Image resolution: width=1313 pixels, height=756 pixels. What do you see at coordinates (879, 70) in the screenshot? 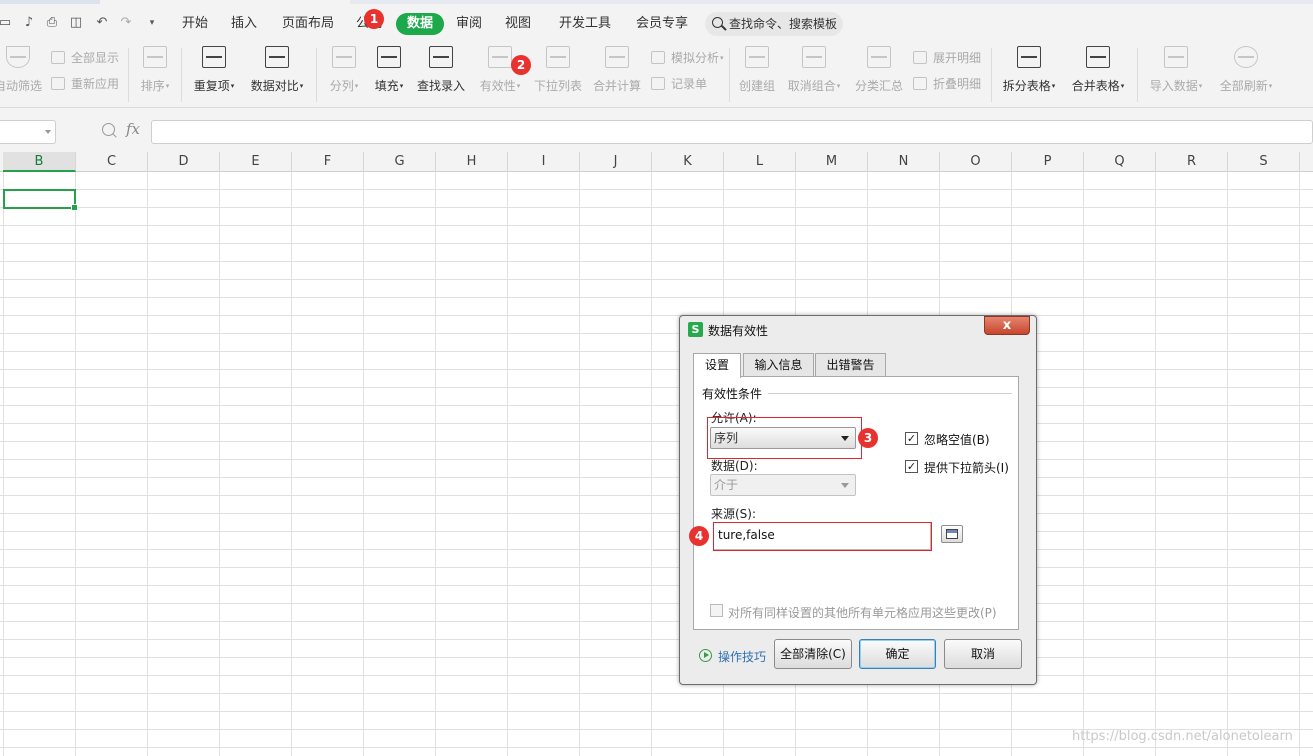
I see `subtotal-button: 分类汇总` at bounding box center [879, 70].